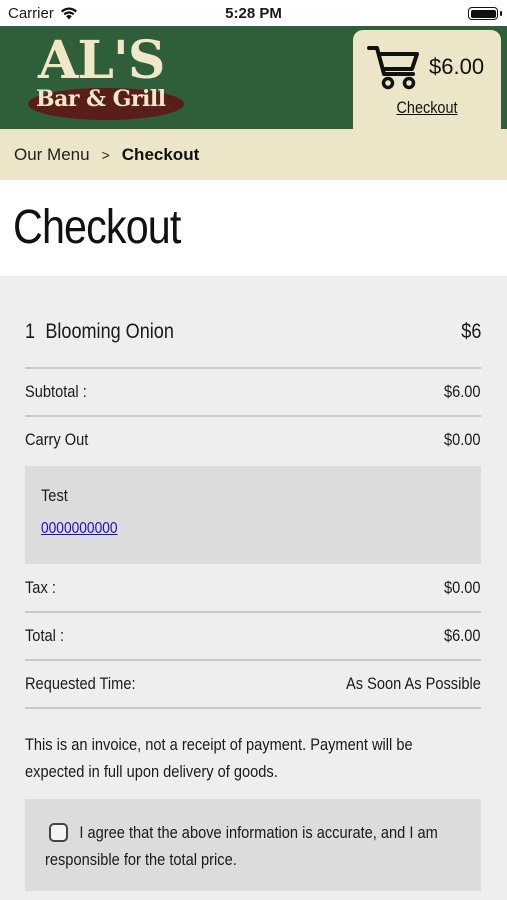 Image resolution: width=507 pixels, height=900 pixels. Describe the element at coordinates (253, 332) in the screenshot. I see `order-line-item: 1 Blooming Onion $6` at that location.